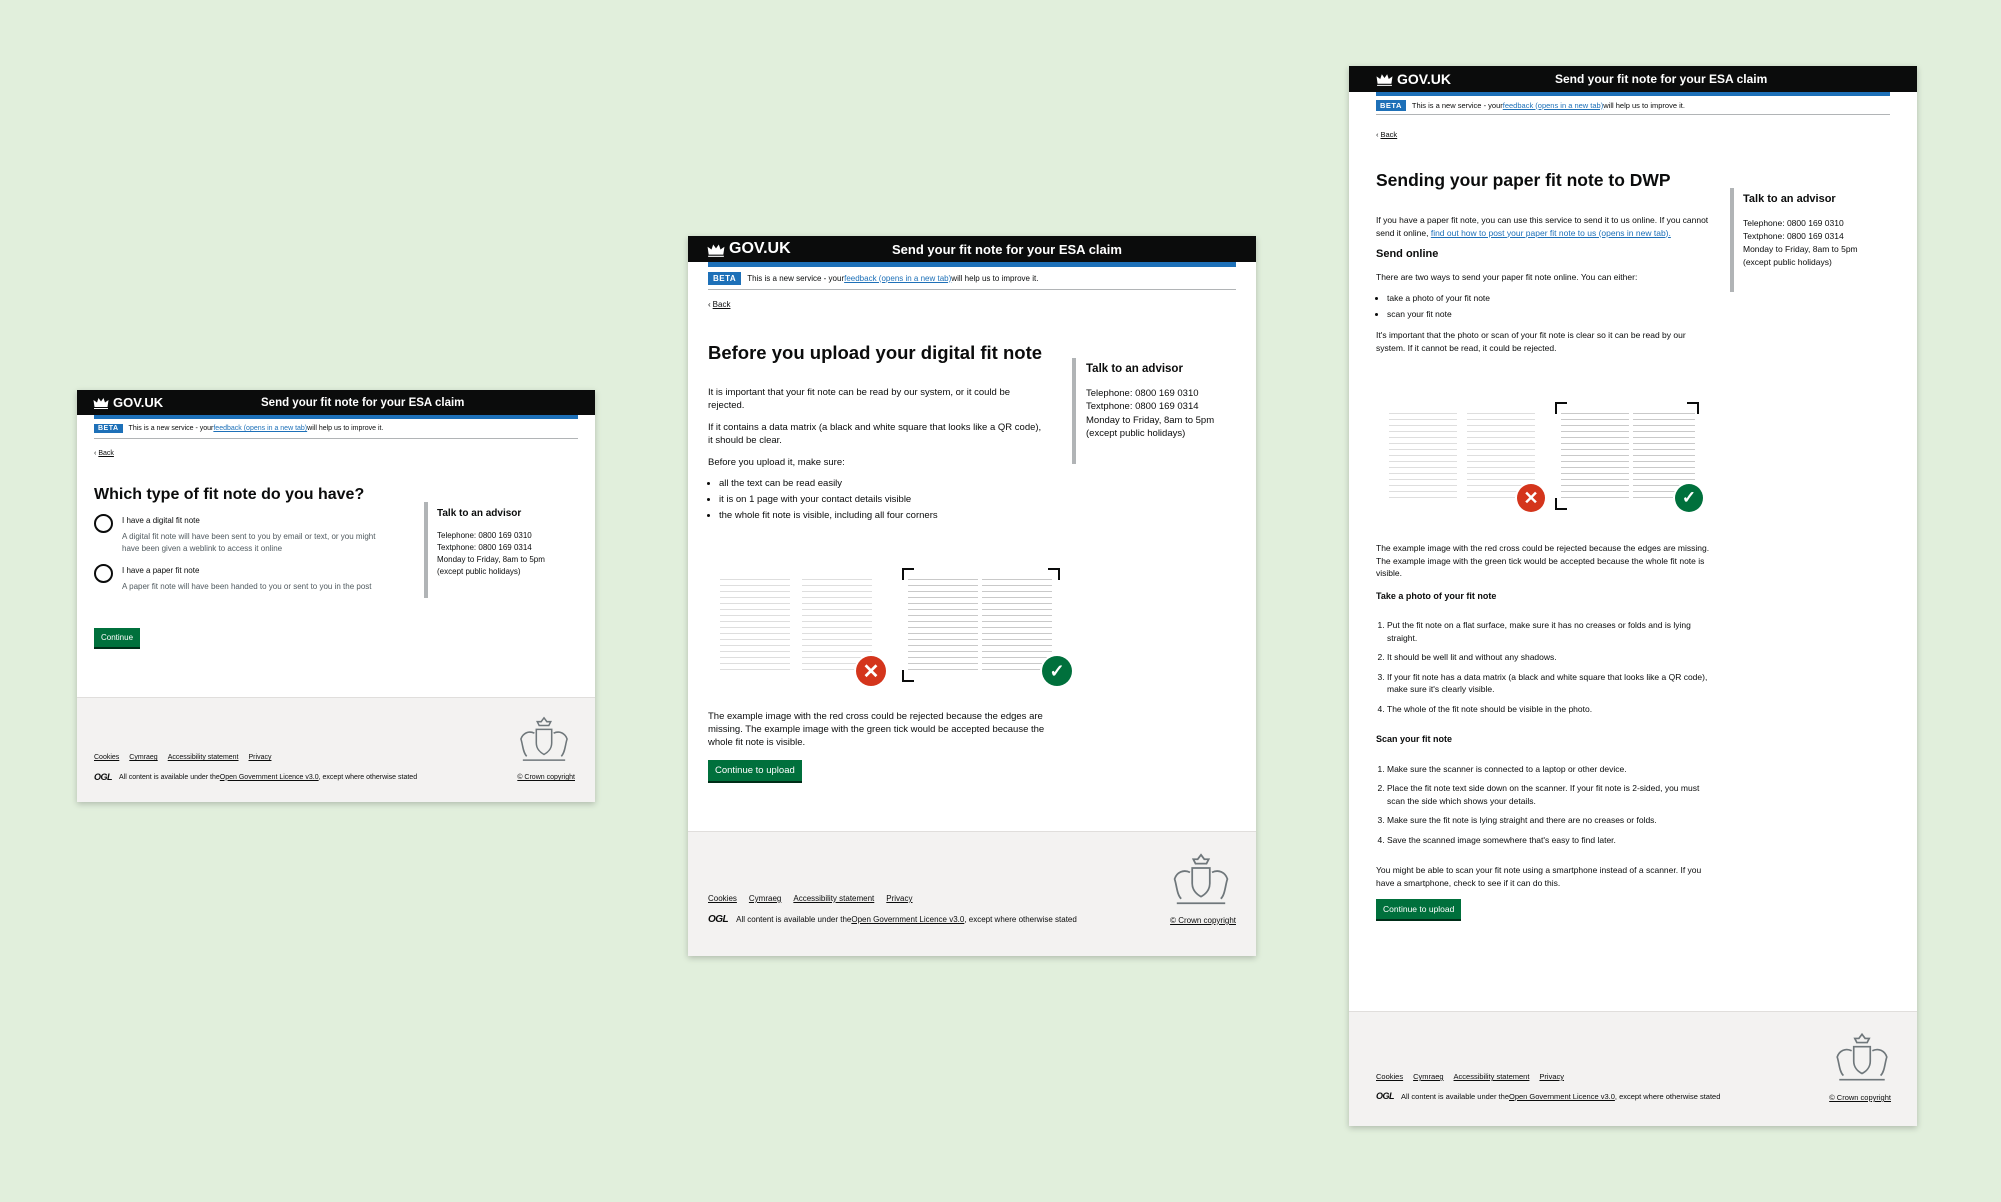 Image resolution: width=2001 pixels, height=1202 pixels. What do you see at coordinates (1407, 254) in the screenshot?
I see `send-online-heading: Send online` at bounding box center [1407, 254].